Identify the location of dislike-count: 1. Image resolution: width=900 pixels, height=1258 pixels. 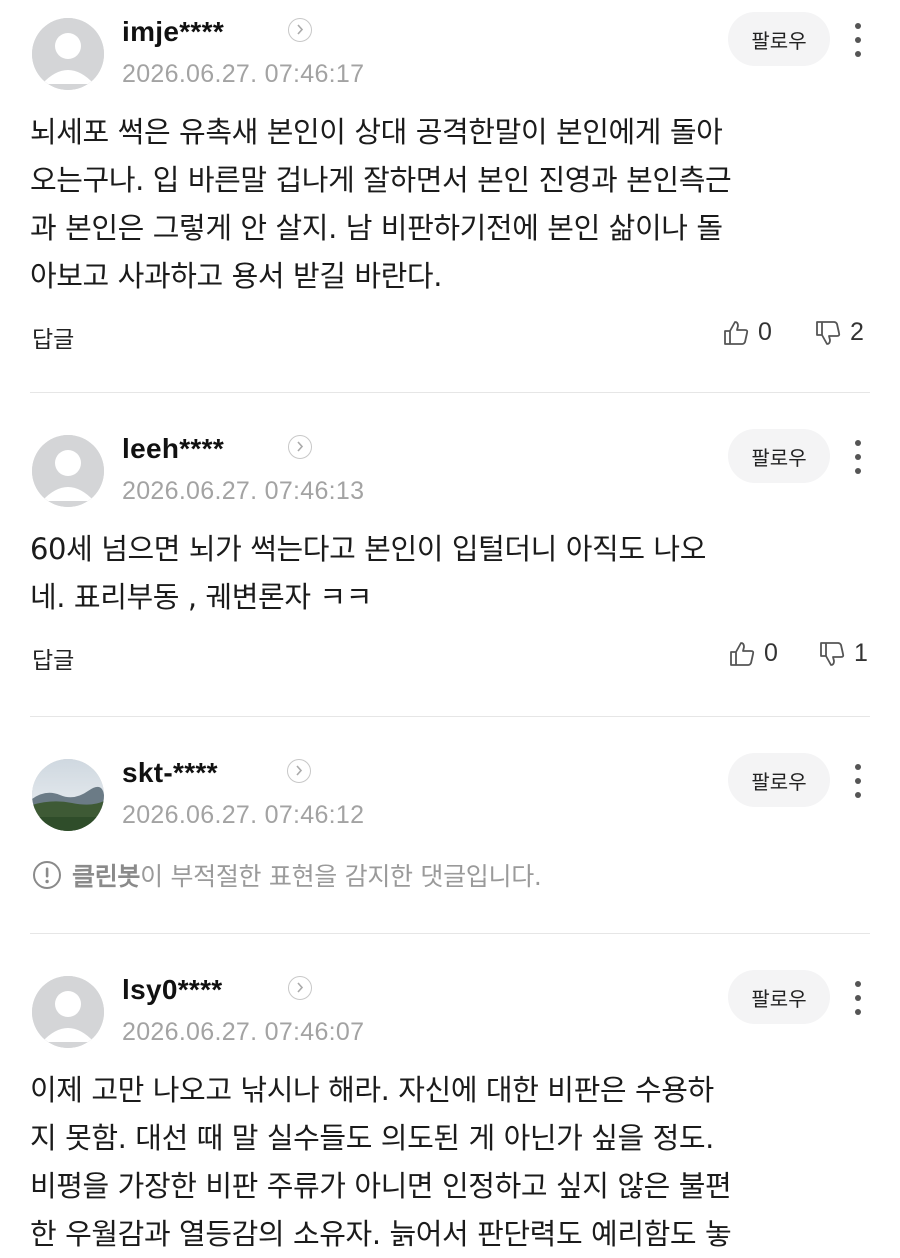
(861, 653).